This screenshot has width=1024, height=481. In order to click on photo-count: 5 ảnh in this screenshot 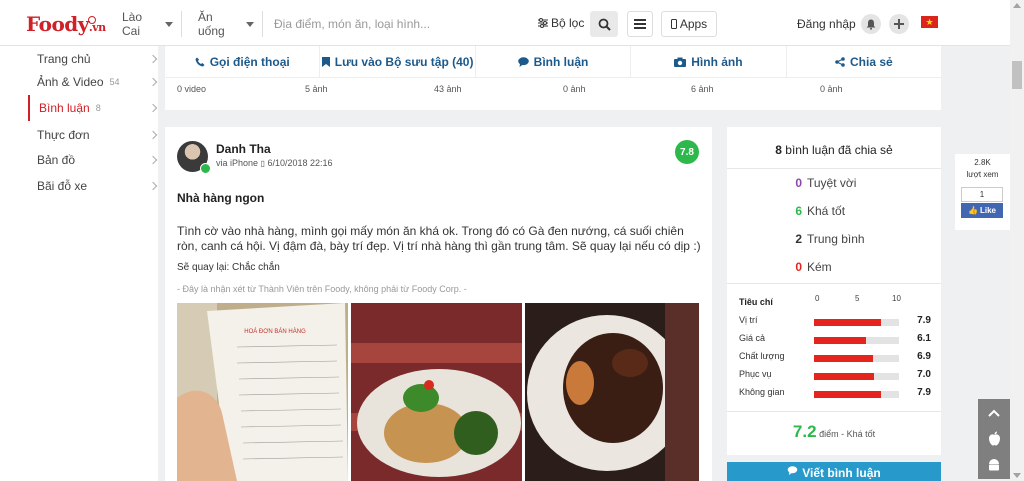, I will do `click(316, 89)`.